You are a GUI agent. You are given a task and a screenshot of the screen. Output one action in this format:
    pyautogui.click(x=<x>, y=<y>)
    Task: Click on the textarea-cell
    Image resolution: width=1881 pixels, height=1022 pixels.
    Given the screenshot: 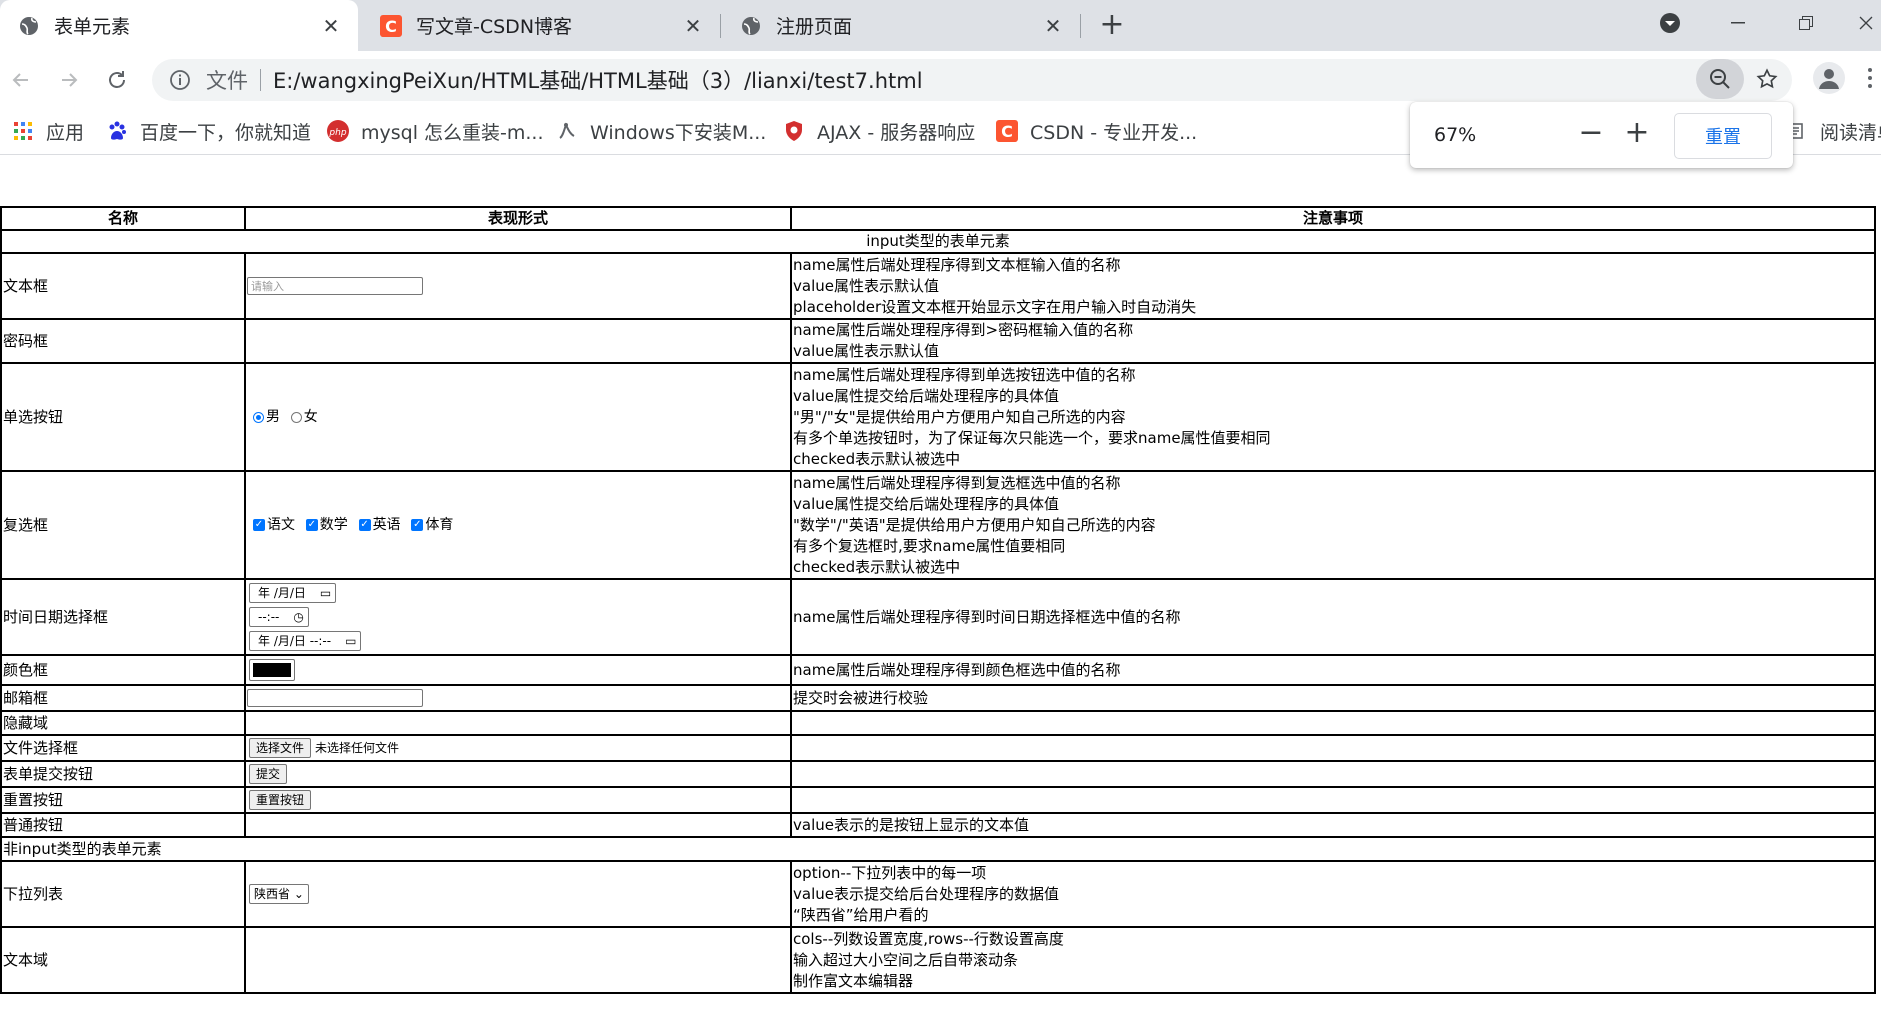 What is the action you would take?
    pyautogui.click(x=518, y=960)
    